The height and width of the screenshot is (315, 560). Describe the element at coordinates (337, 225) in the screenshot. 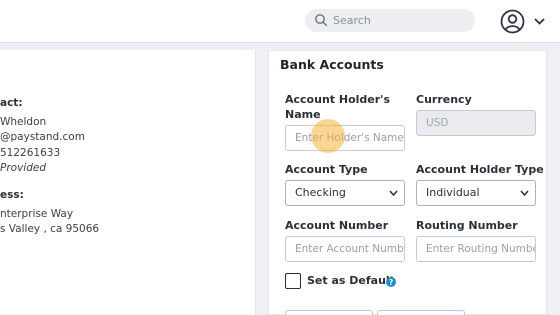

I see `account-number-label: Account Number` at that location.